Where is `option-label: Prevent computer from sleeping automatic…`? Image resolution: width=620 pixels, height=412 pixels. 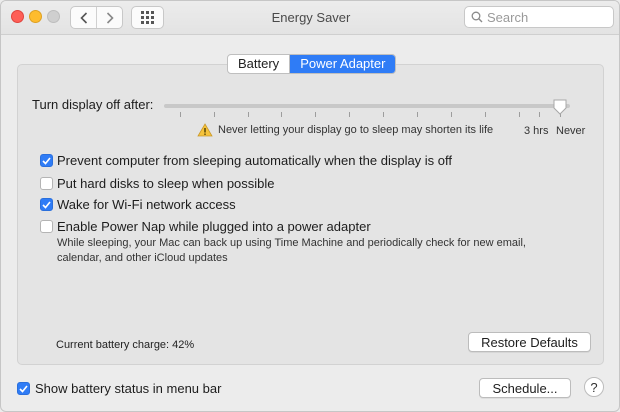
option-label: Prevent computer from sleeping automatic… is located at coordinates (255, 160).